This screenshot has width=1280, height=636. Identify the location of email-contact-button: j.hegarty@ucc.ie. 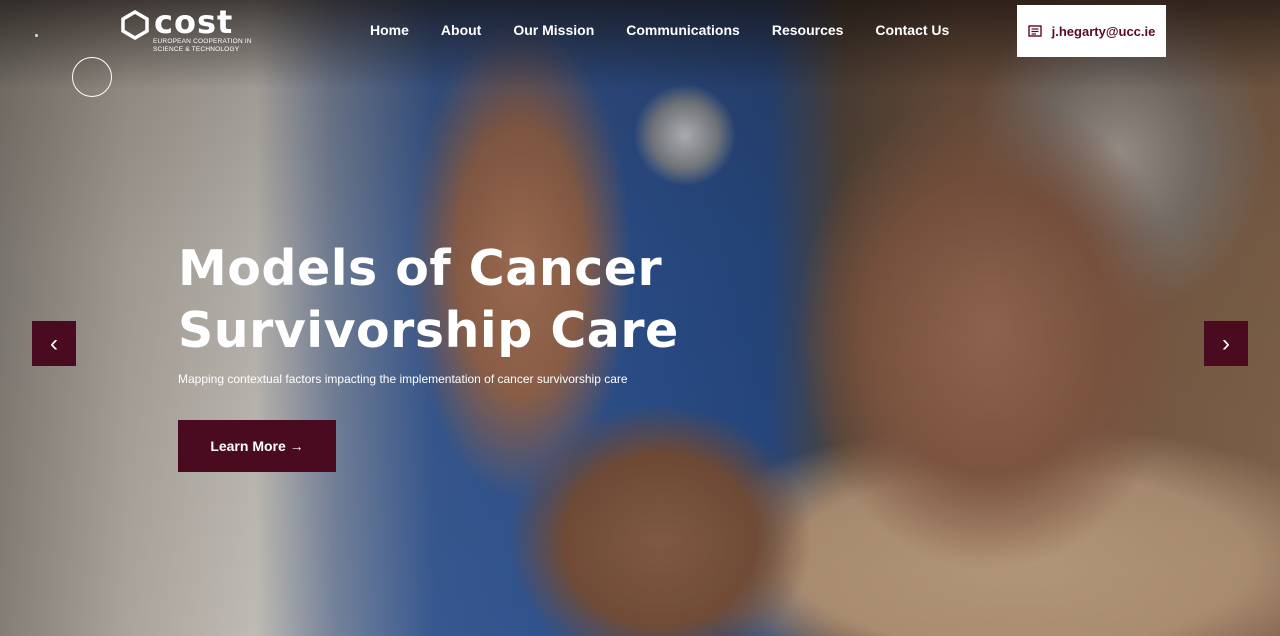
(1091, 31).